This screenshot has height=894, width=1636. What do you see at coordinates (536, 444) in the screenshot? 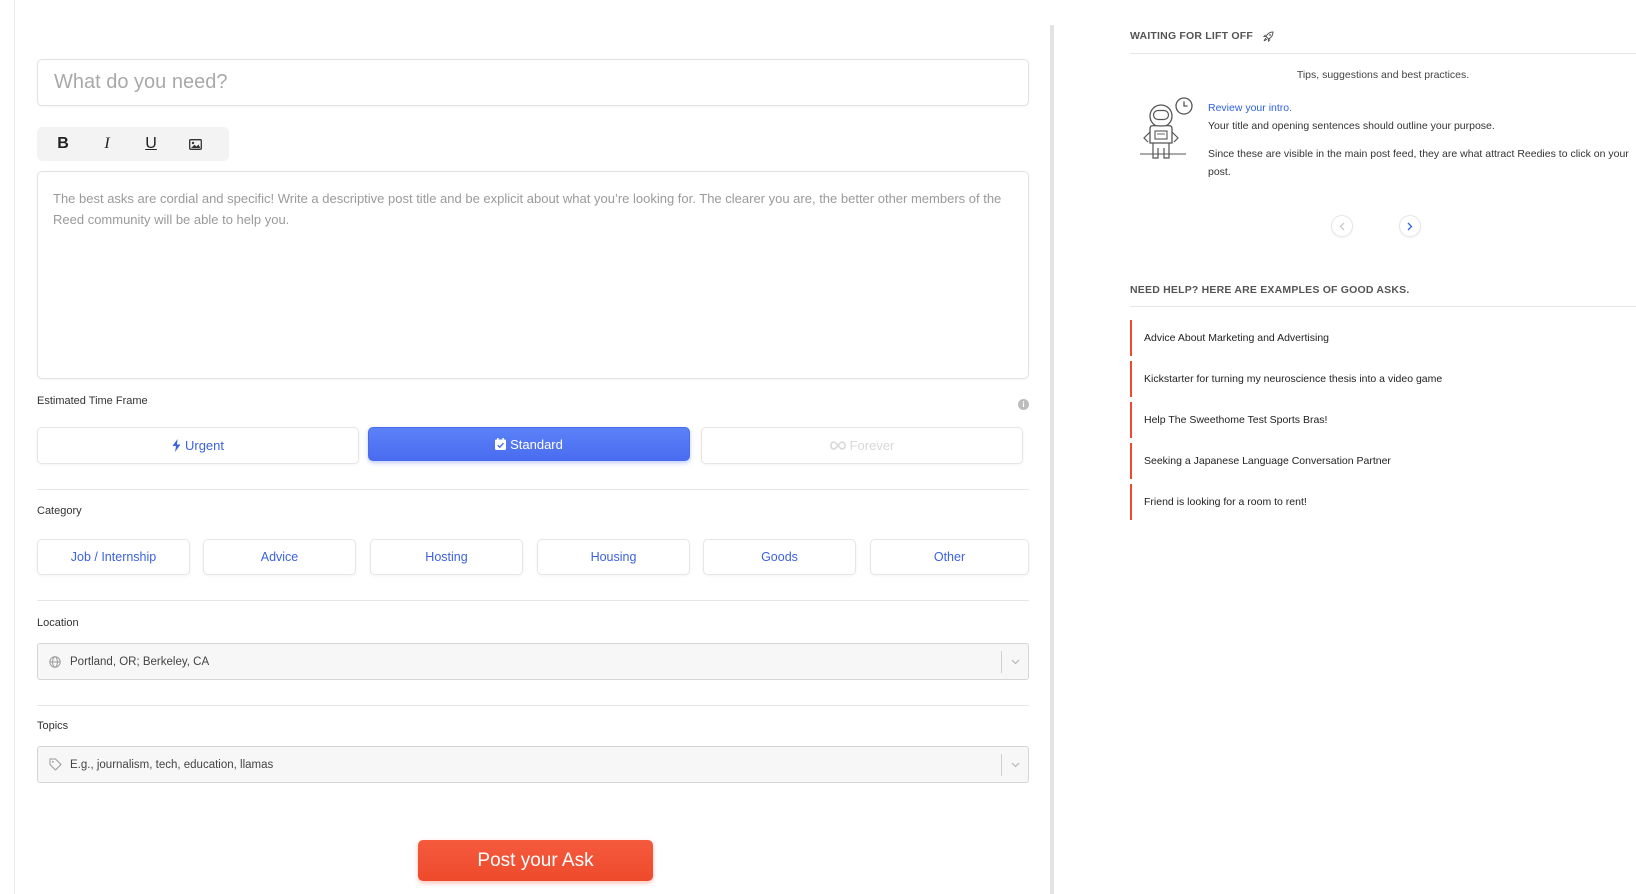
I see `standard-label: Standard` at bounding box center [536, 444].